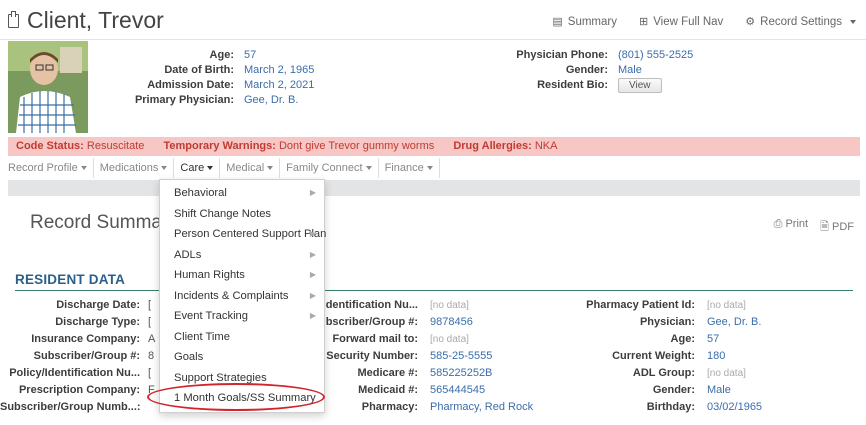  What do you see at coordinates (242, 398) in the screenshot?
I see `menu-item-1-month-goals-summary: 1 Month Goals/SS Summary` at bounding box center [242, 398].